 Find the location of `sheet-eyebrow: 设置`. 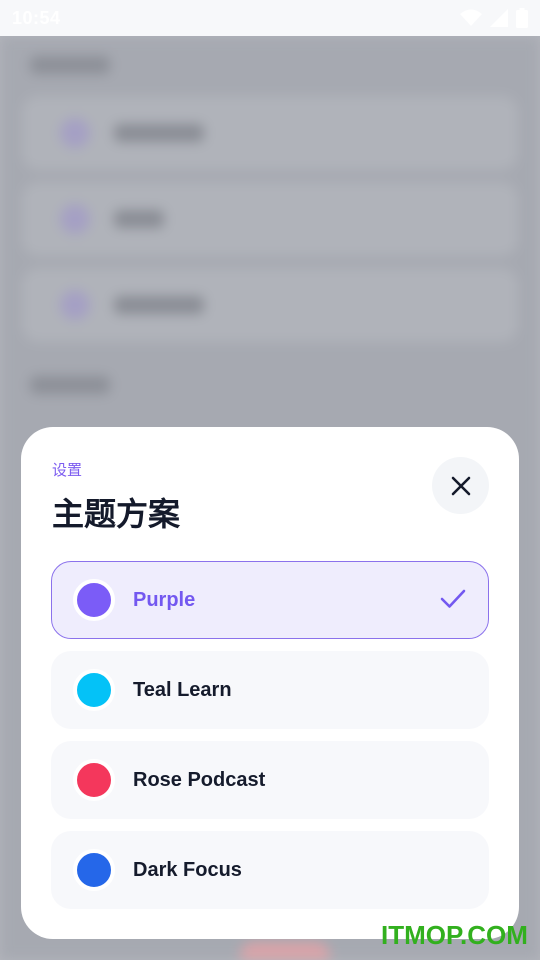

sheet-eyebrow: 设置 is located at coordinates (67, 470).